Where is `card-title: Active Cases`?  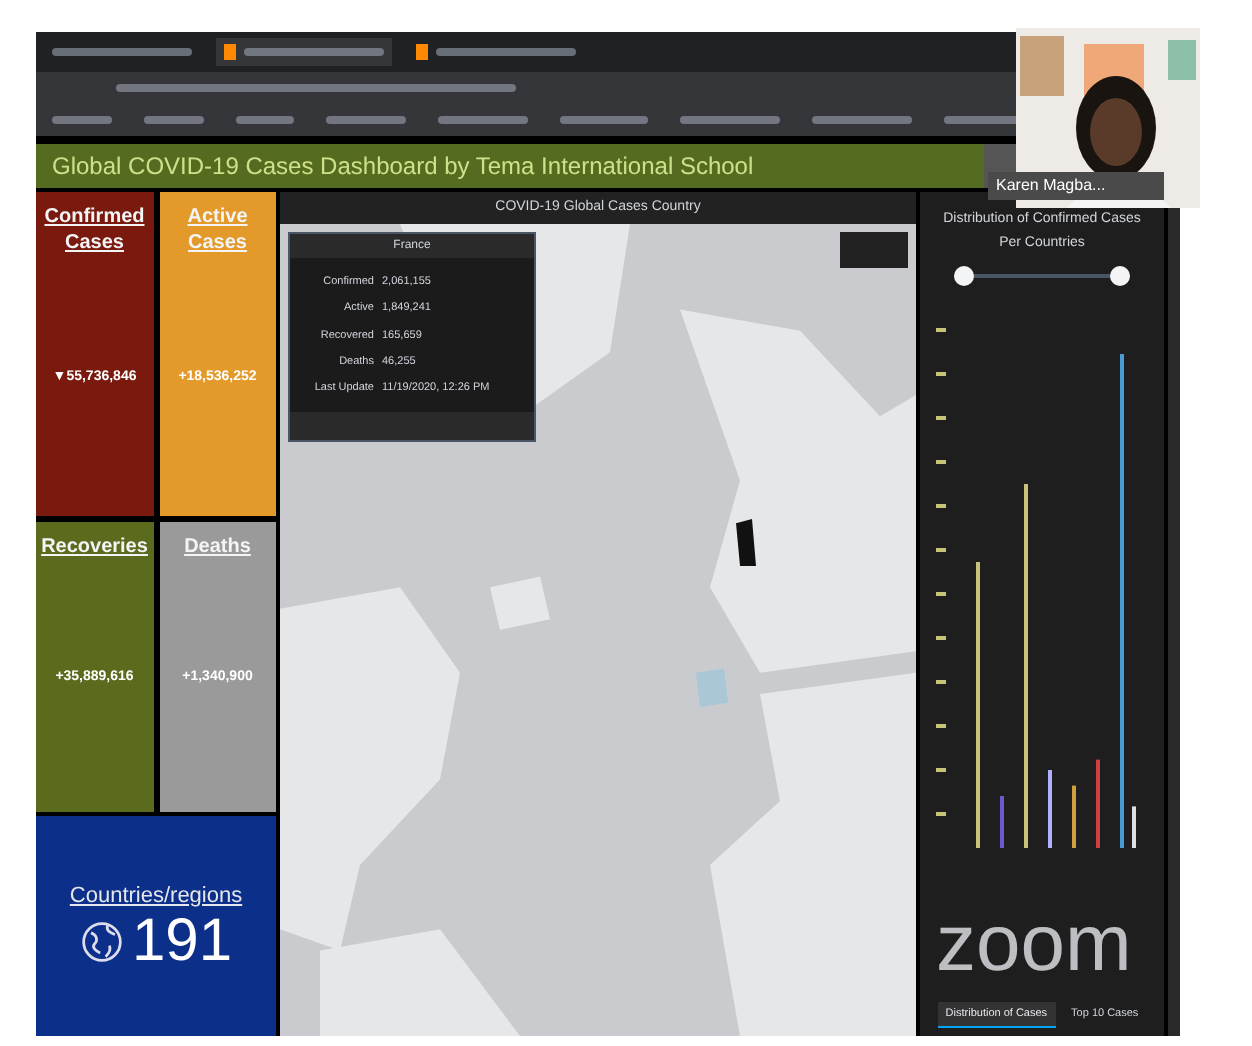
card-title: Active Cases is located at coordinates (217, 230).